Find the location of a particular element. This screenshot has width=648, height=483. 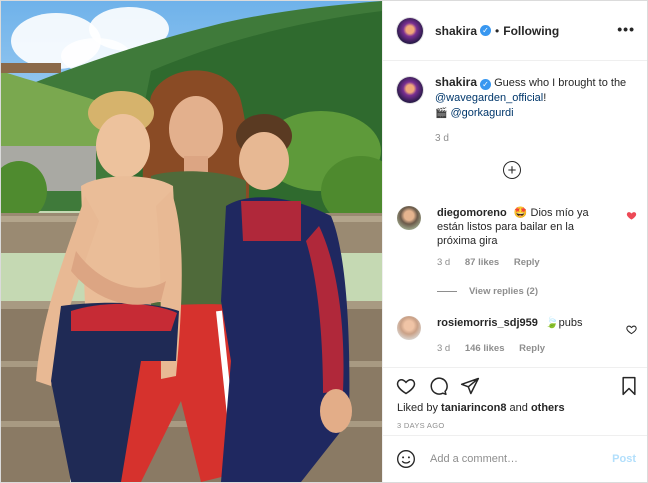

caption-text: Guess who I brought to the is located at coordinates (560, 83).